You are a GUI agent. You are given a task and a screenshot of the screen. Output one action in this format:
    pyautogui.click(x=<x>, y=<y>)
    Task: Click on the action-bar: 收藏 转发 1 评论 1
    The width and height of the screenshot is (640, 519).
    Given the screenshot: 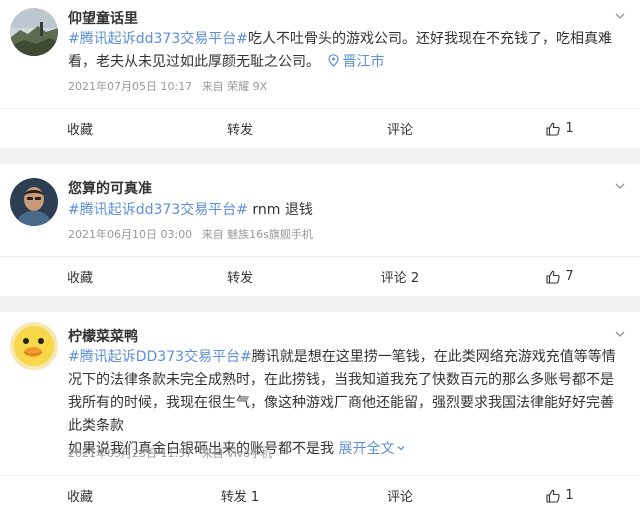 What is the action you would take?
    pyautogui.click(x=320, y=495)
    